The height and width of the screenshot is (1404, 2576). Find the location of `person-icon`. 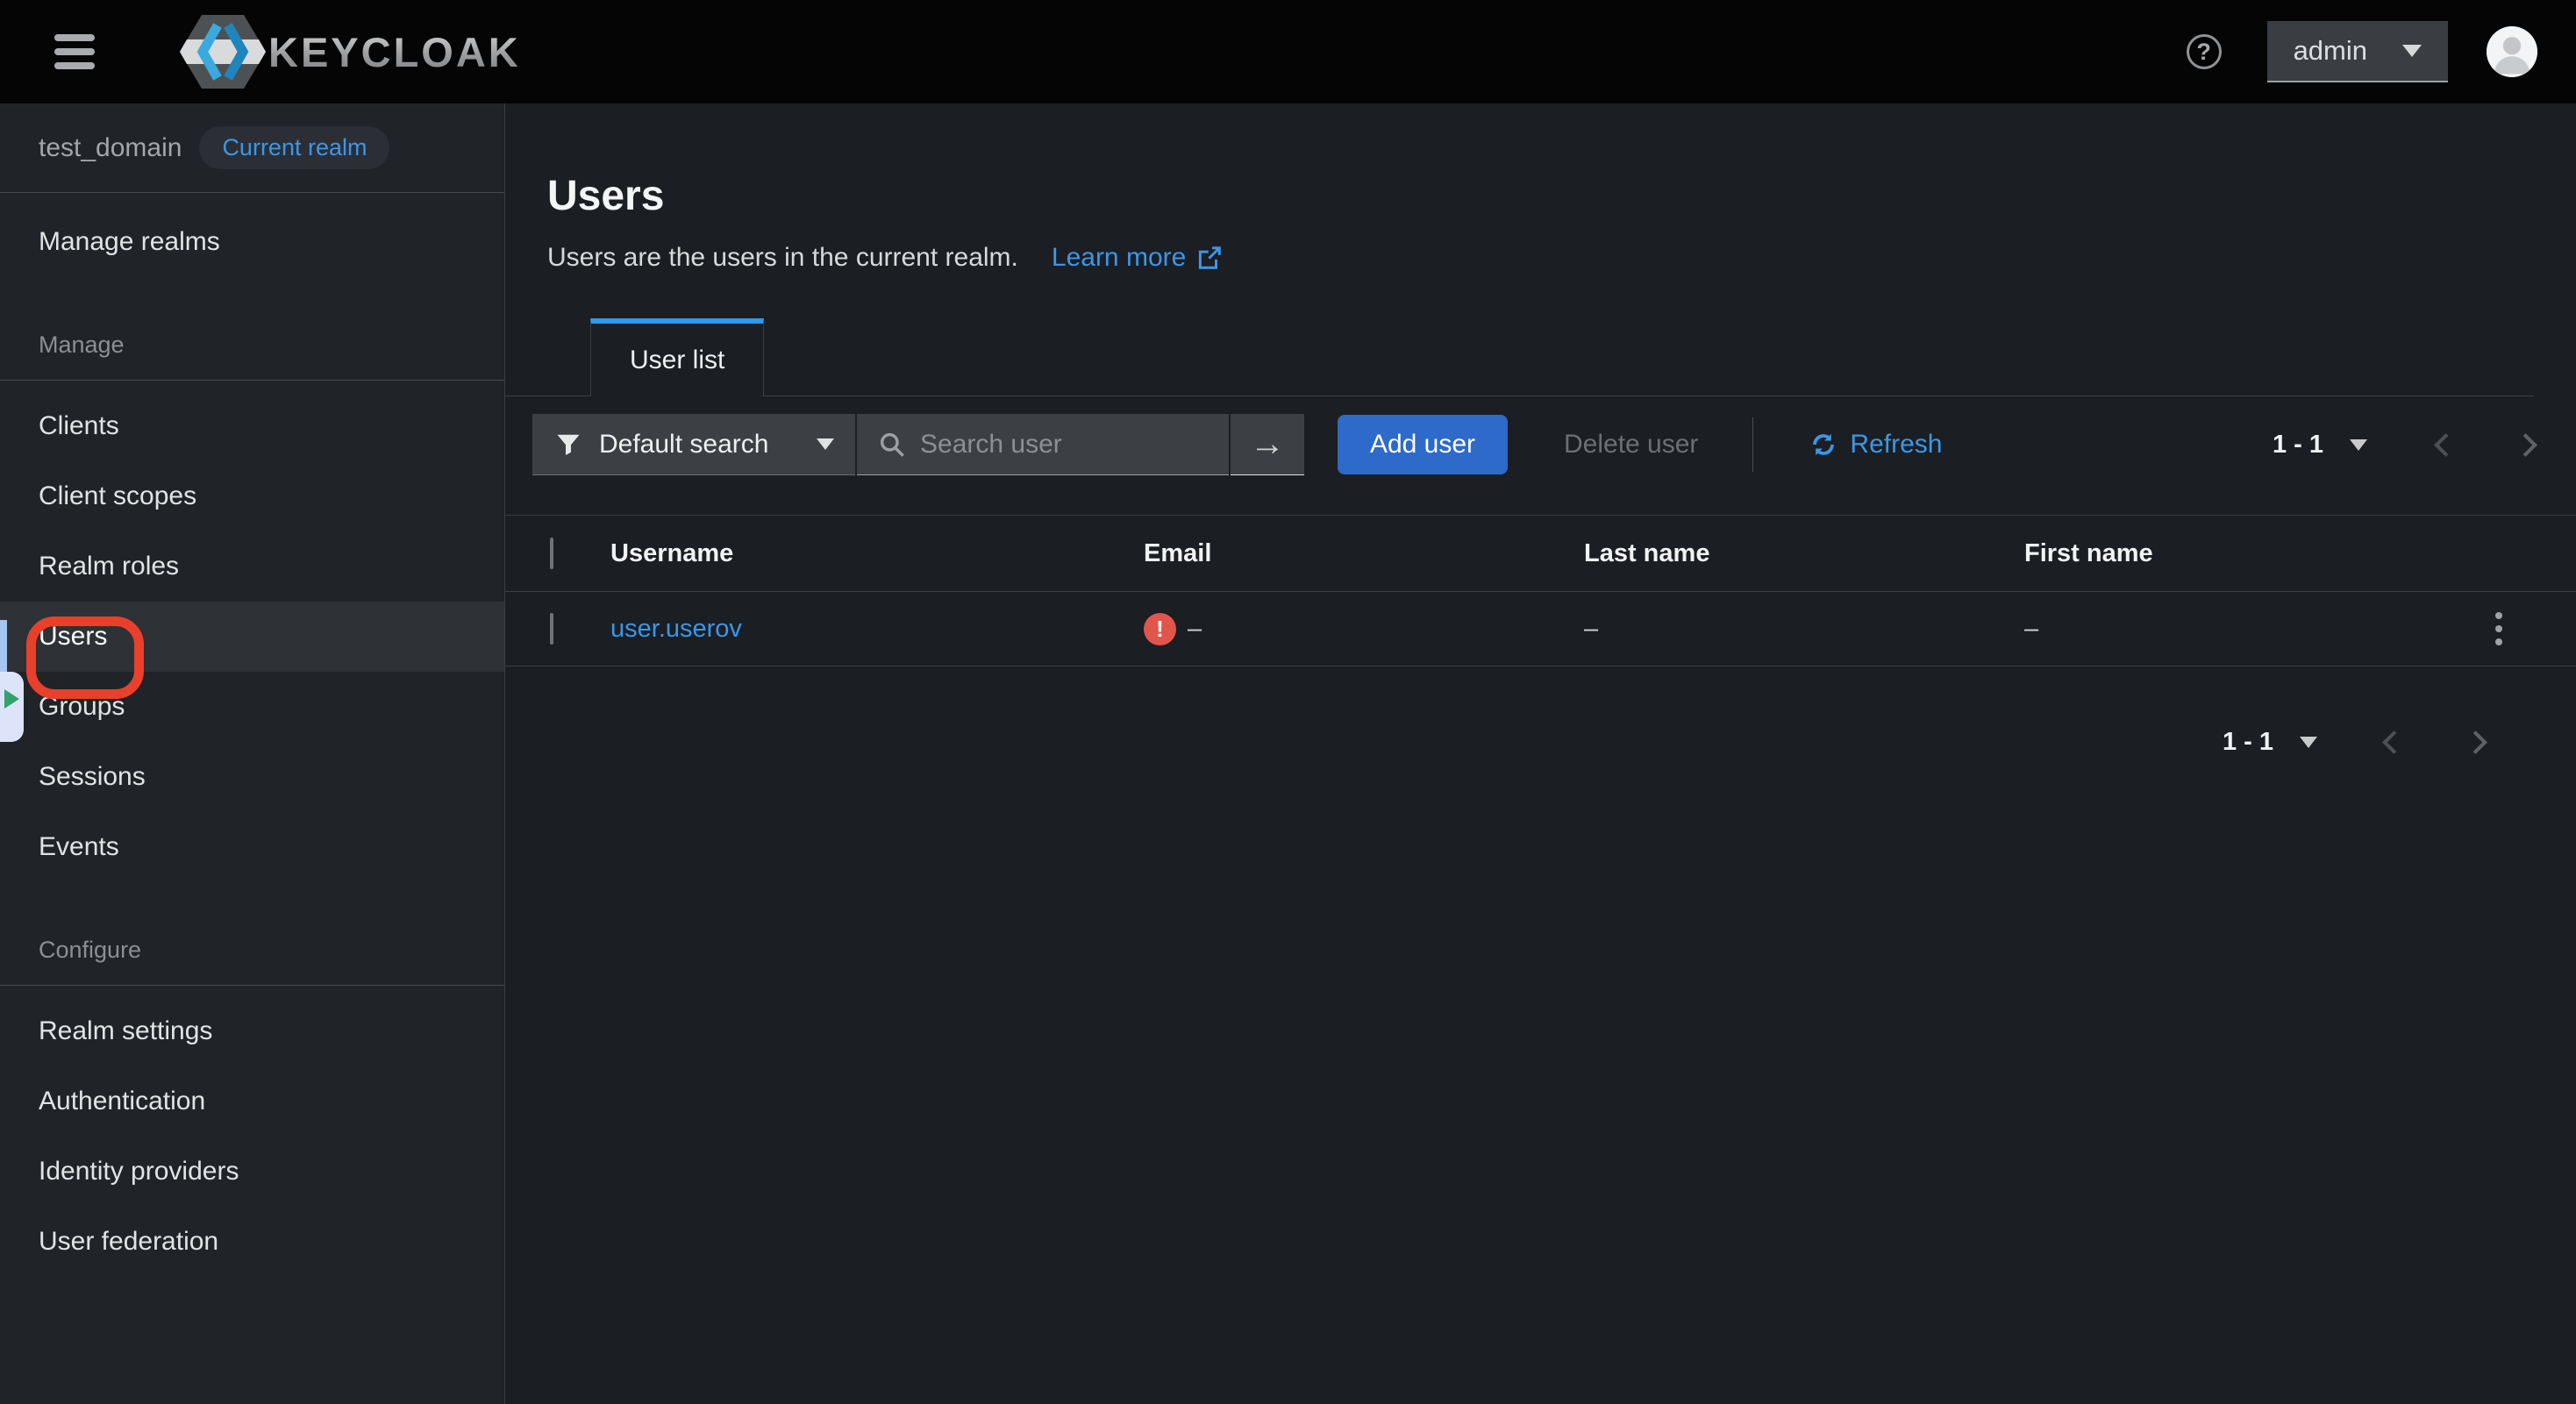

person-icon is located at coordinates (2512, 52).